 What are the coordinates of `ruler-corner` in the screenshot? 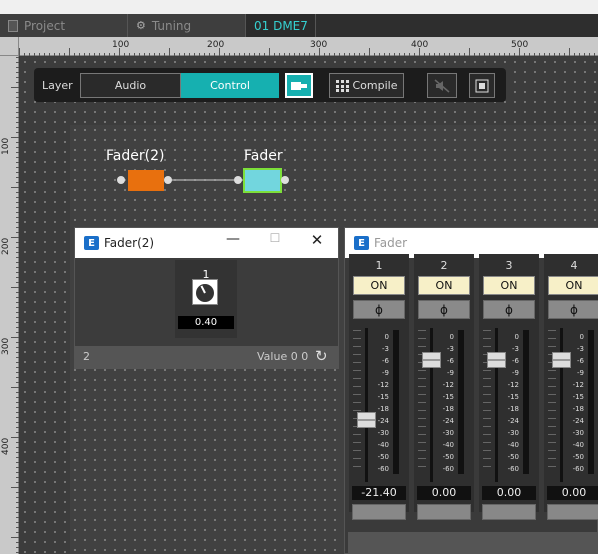 It's located at (9, 46).